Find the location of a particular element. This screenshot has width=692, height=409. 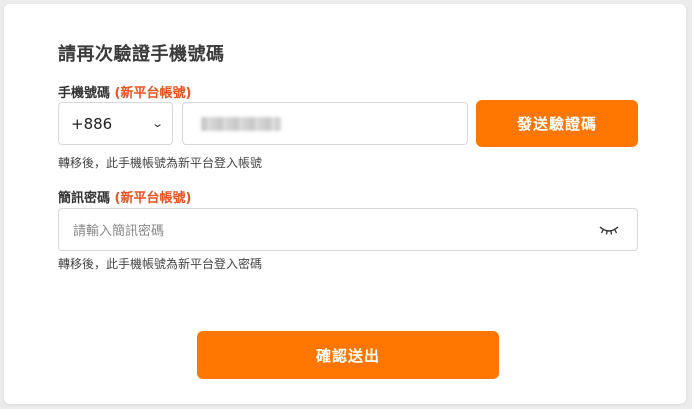

phone-label-text: 手機號碼 is located at coordinates (84, 93).